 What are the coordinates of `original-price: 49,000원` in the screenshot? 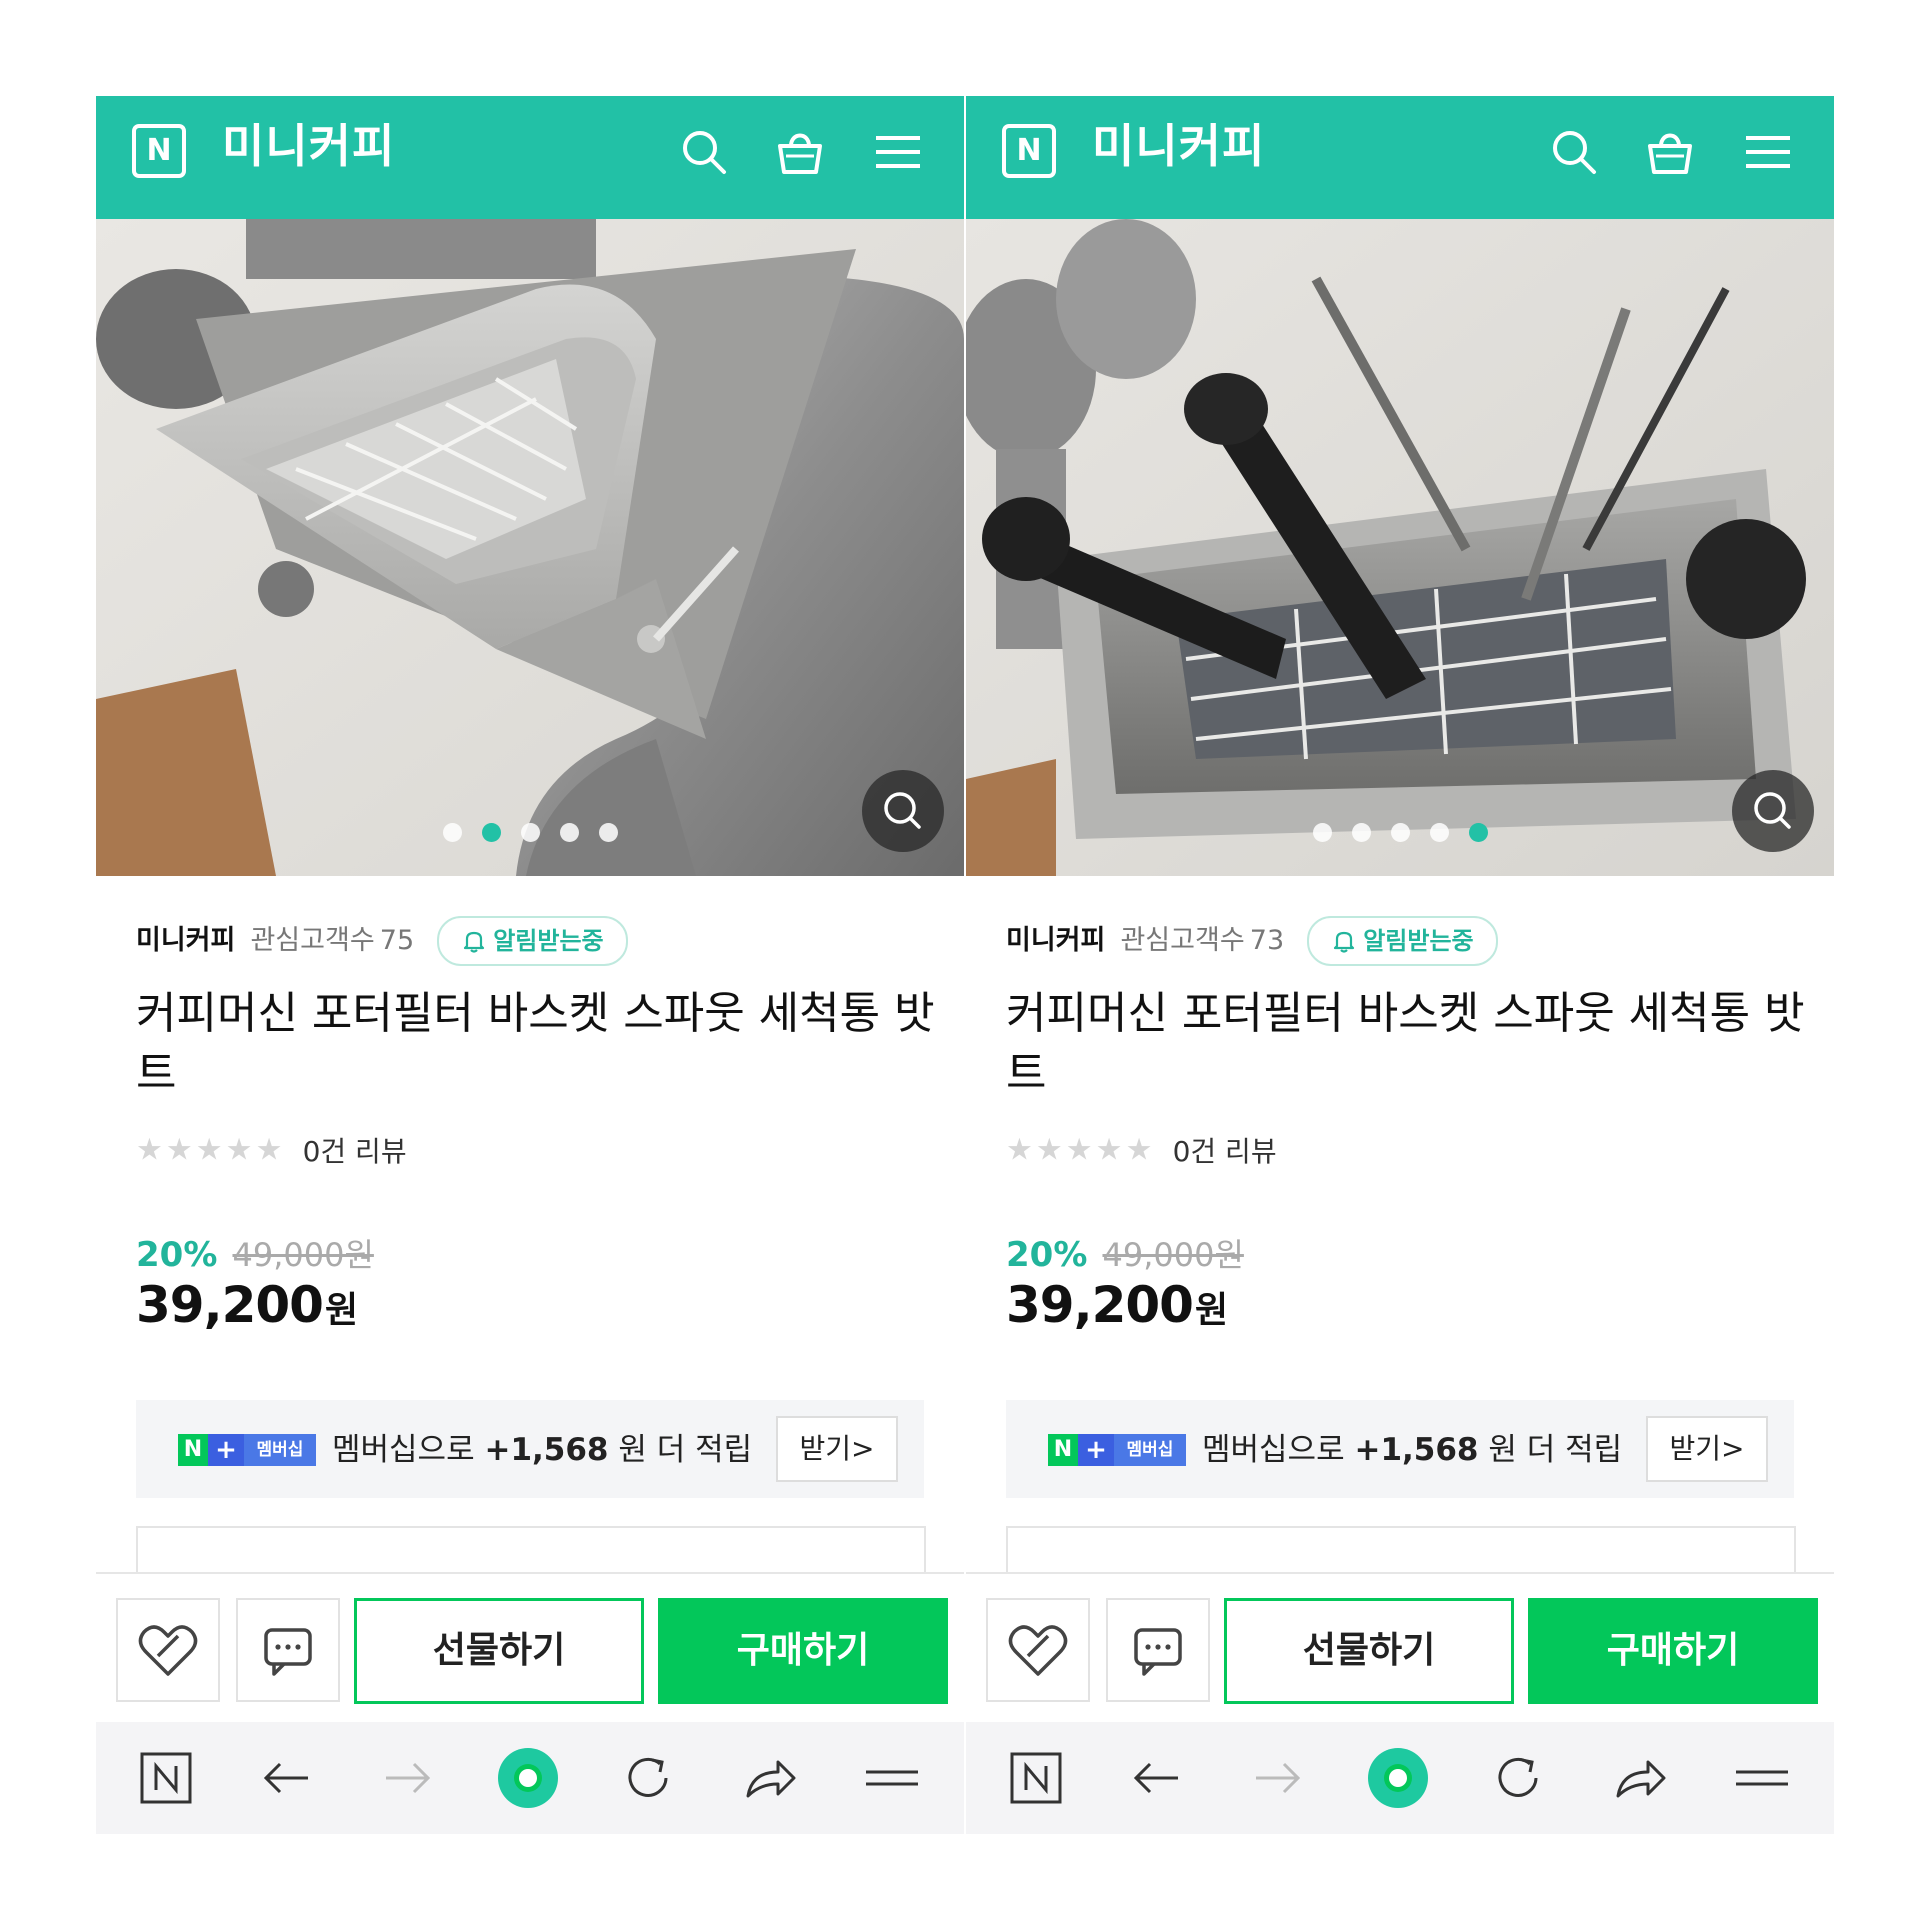 It's located at (1173, 1255).